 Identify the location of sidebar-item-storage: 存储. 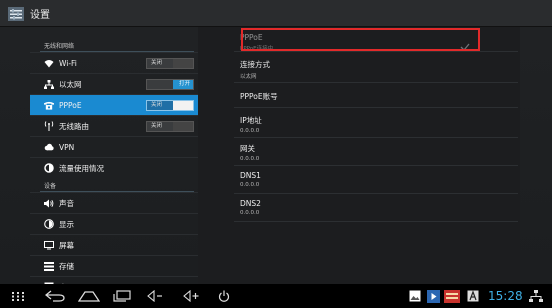
(114, 265).